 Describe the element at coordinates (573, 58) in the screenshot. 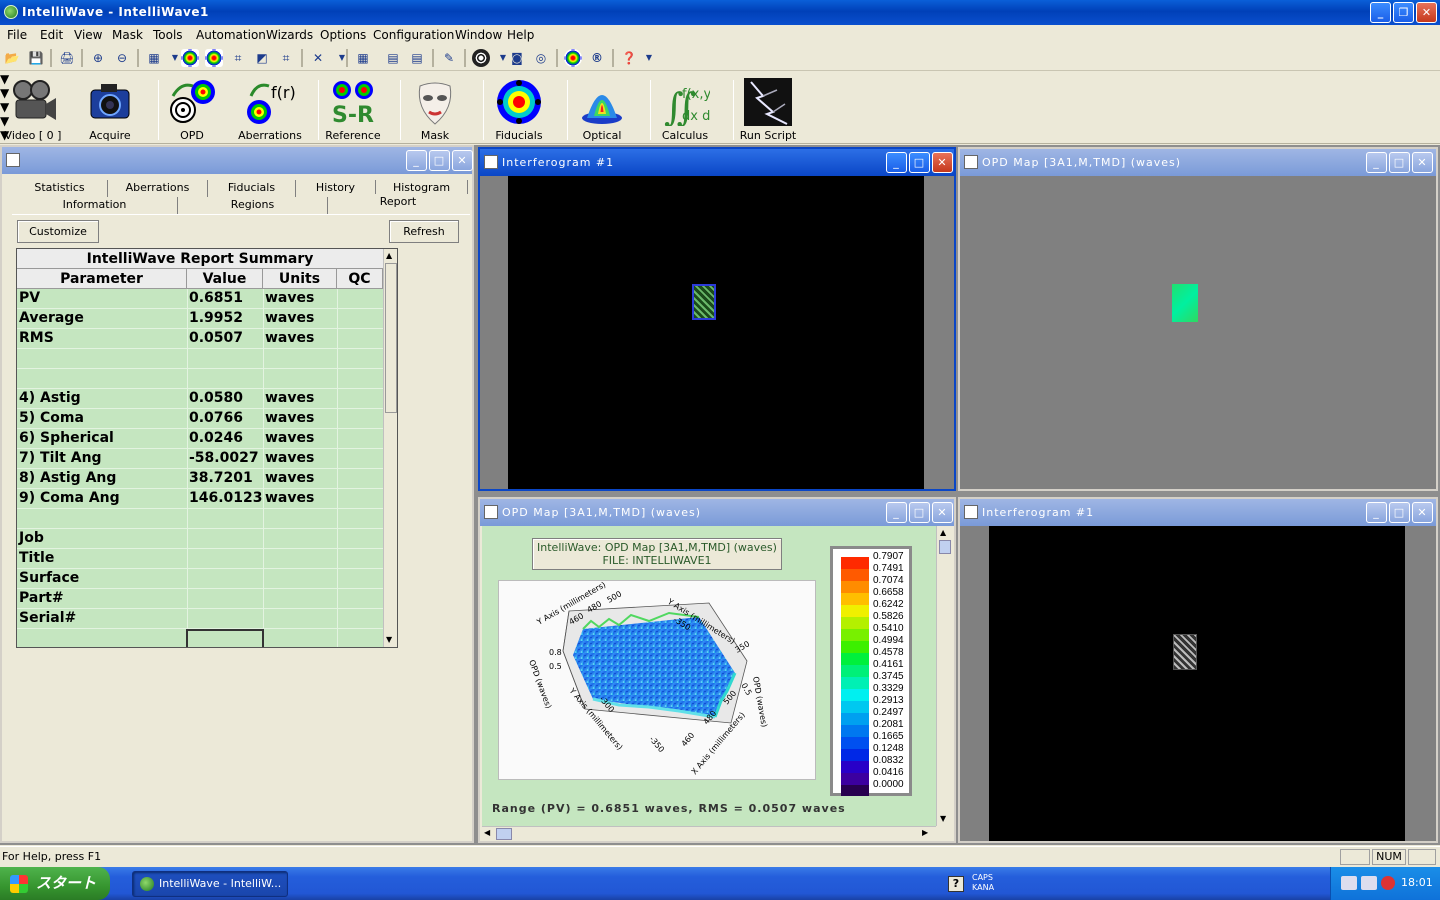

I see `color-wheel-icon` at that location.